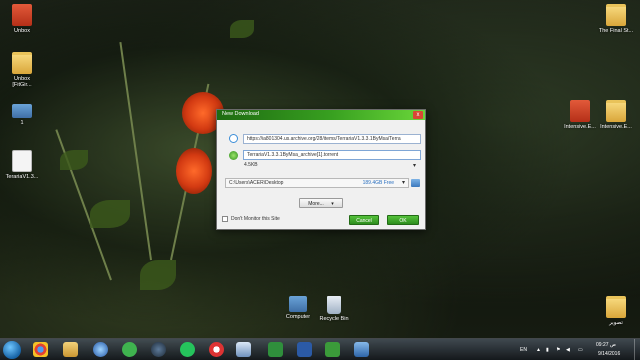 Image resolution: width=640 pixels, height=360 pixels. Describe the element at coordinates (255, 219) in the screenshot. I see `dont-monitor-label: Don't Monitor this Site` at that location.